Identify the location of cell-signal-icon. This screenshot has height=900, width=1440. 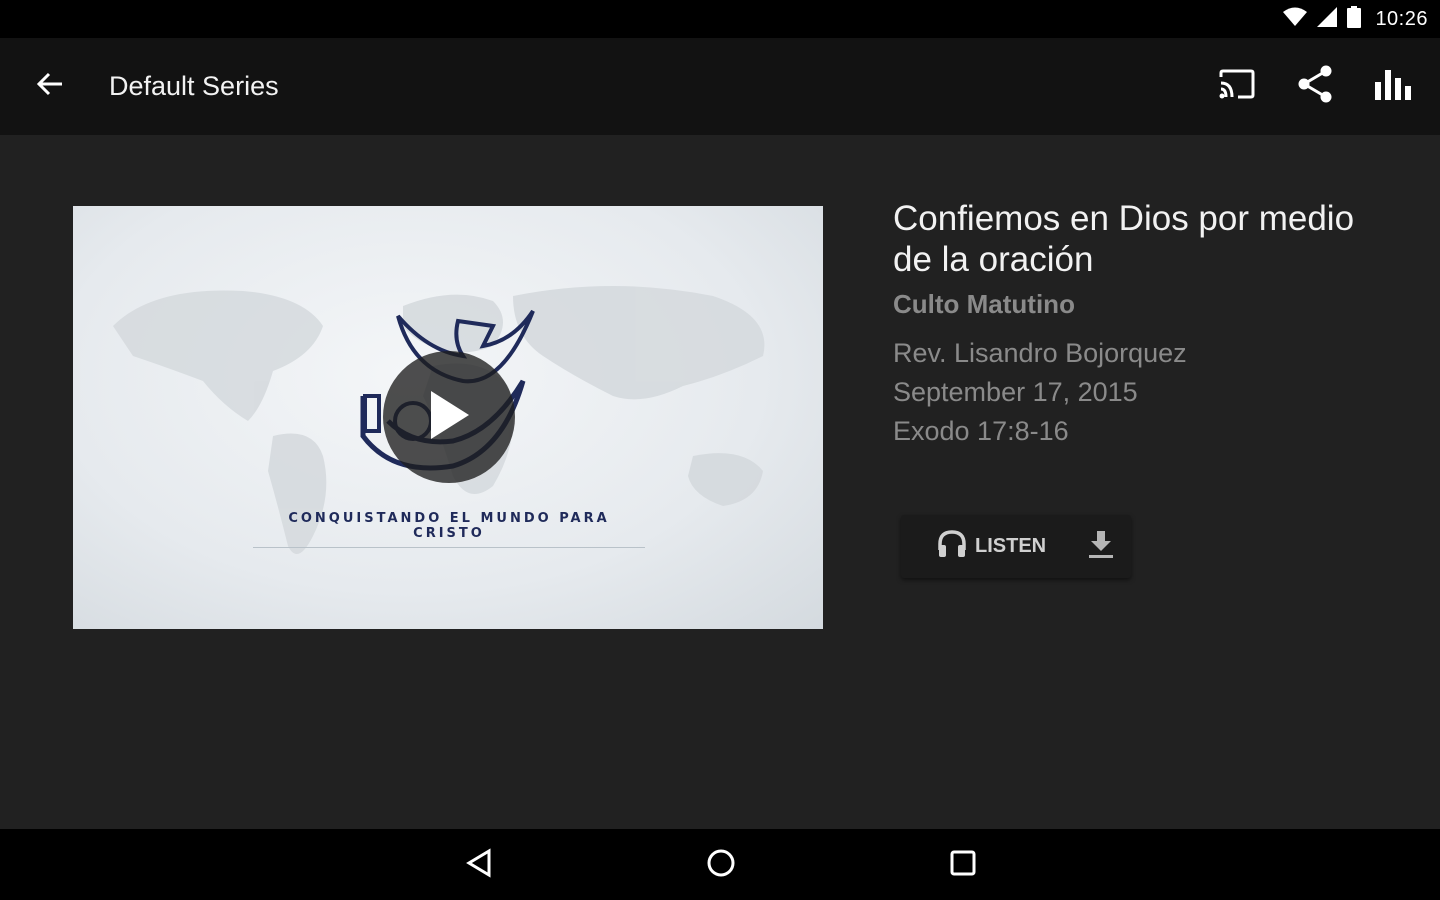
(1327, 19).